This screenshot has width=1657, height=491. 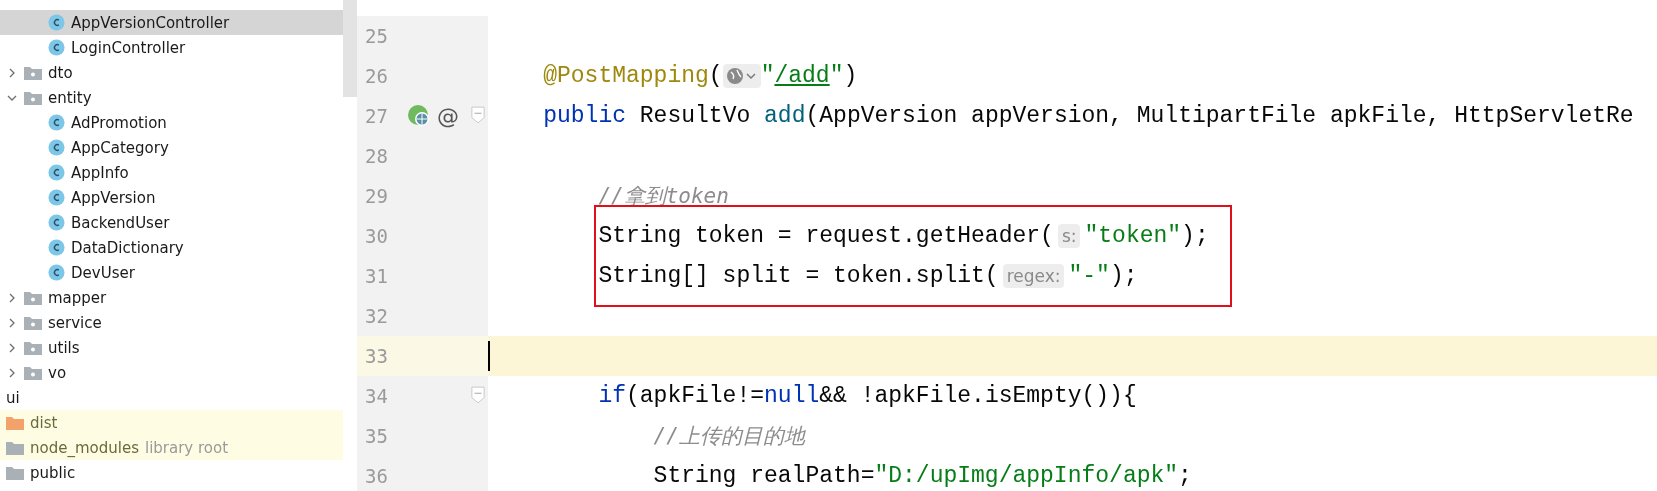 What do you see at coordinates (70, 97) in the screenshot?
I see `item-label: entity` at bounding box center [70, 97].